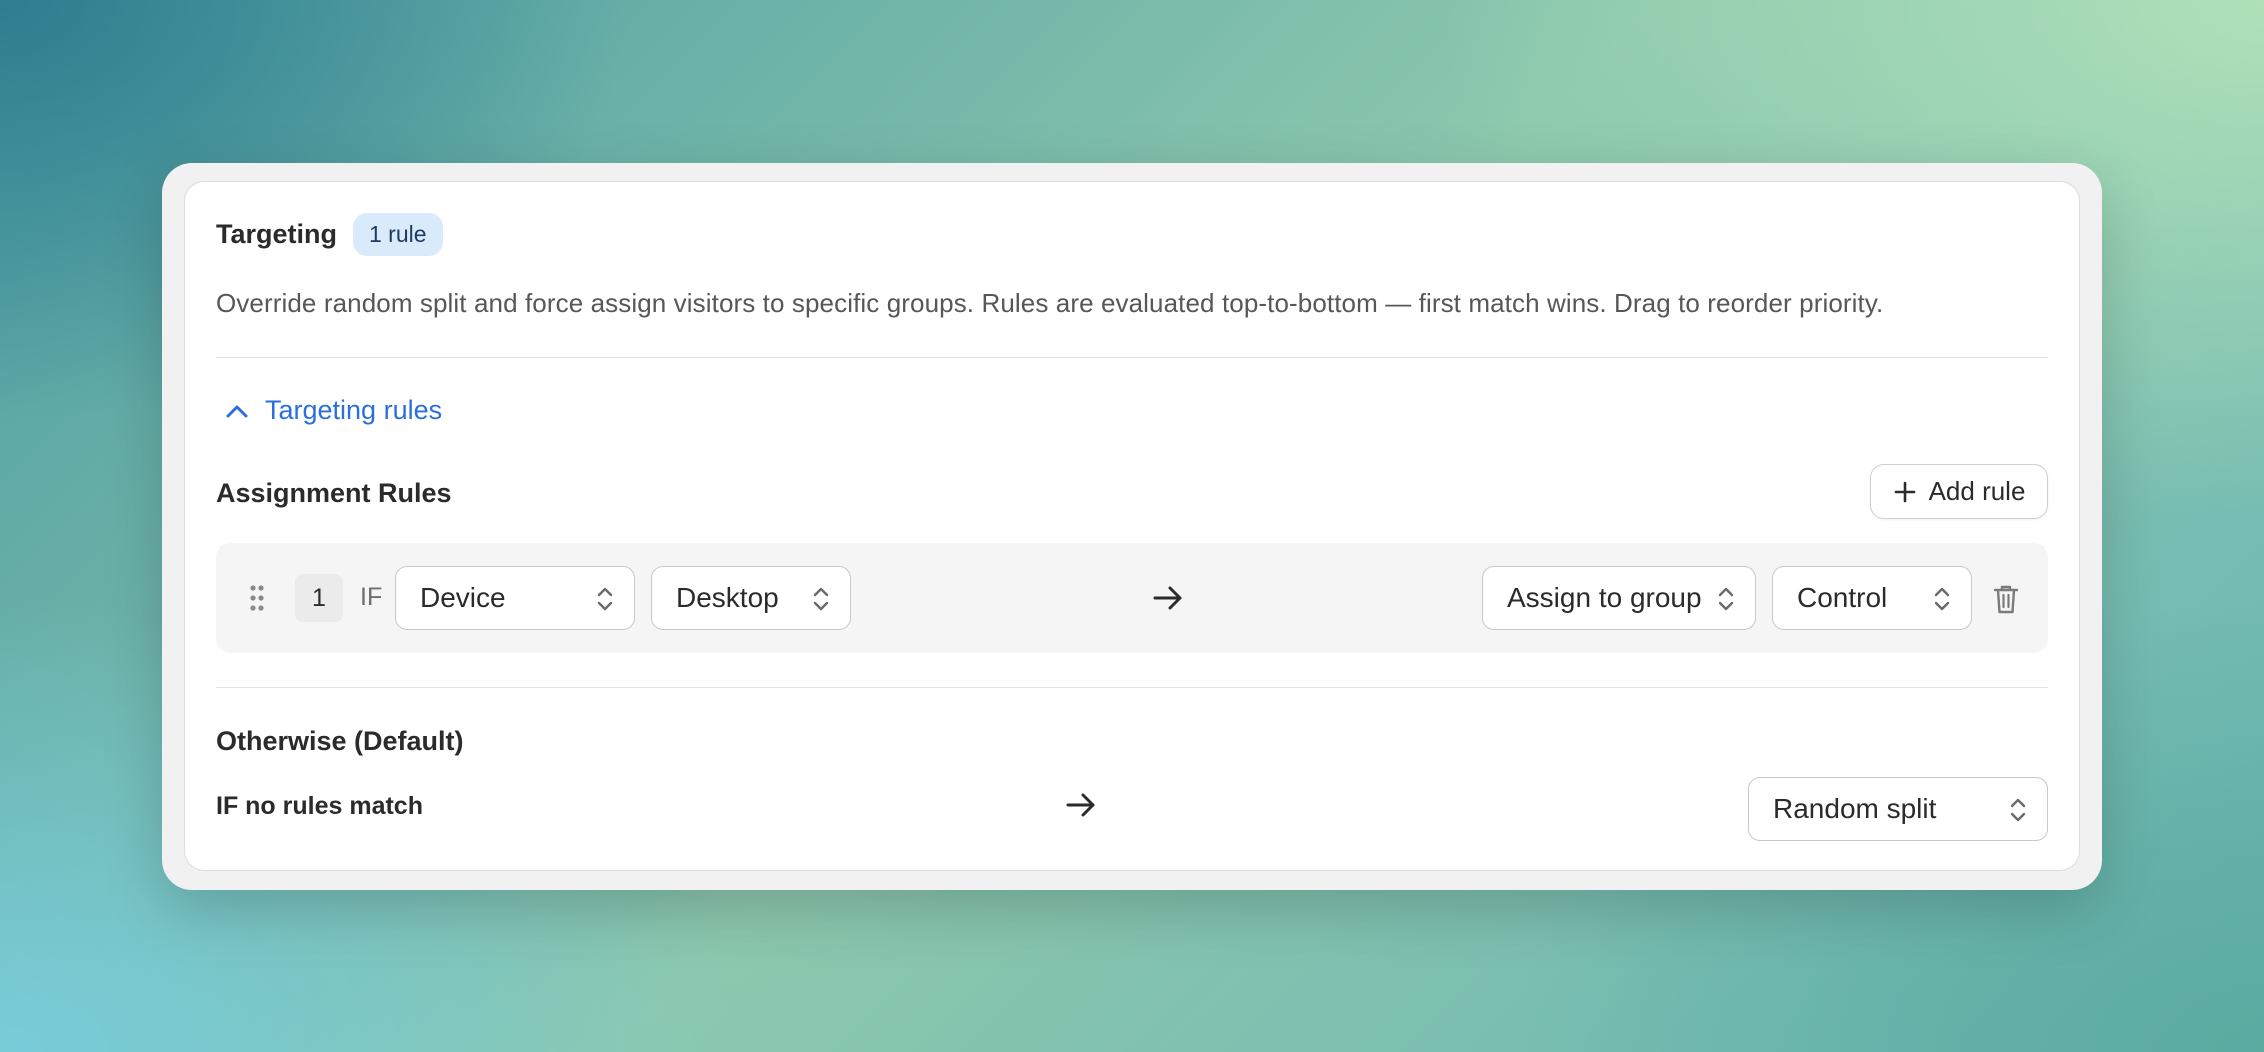 This screenshot has width=2264, height=1052. Describe the element at coordinates (257, 598) in the screenshot. I see `drag-handle-icon` at that location.